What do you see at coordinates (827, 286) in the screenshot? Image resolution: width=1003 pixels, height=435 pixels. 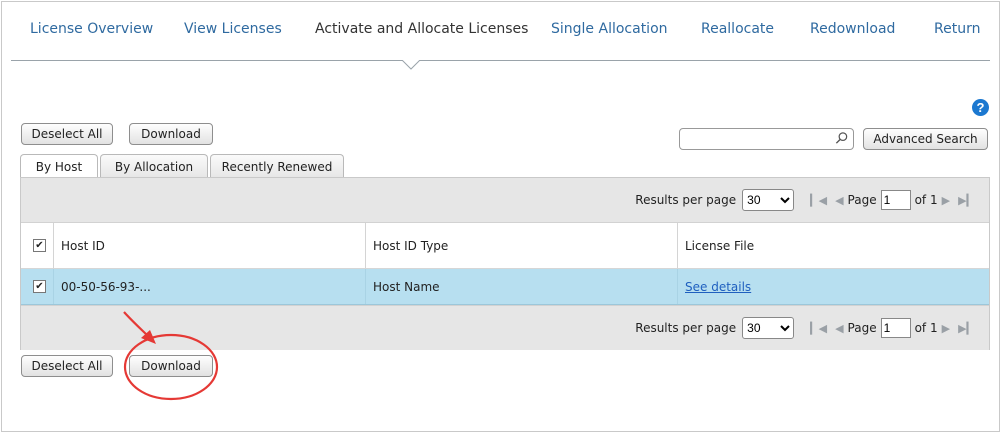 I see `cell-license-file: See details` at bounding box center [827, 286].